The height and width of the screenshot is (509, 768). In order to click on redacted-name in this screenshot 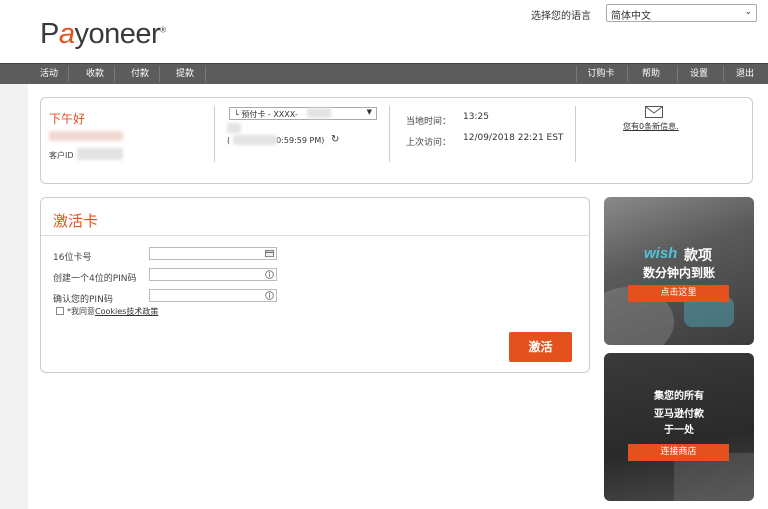, I will do `click(86, 136)`.